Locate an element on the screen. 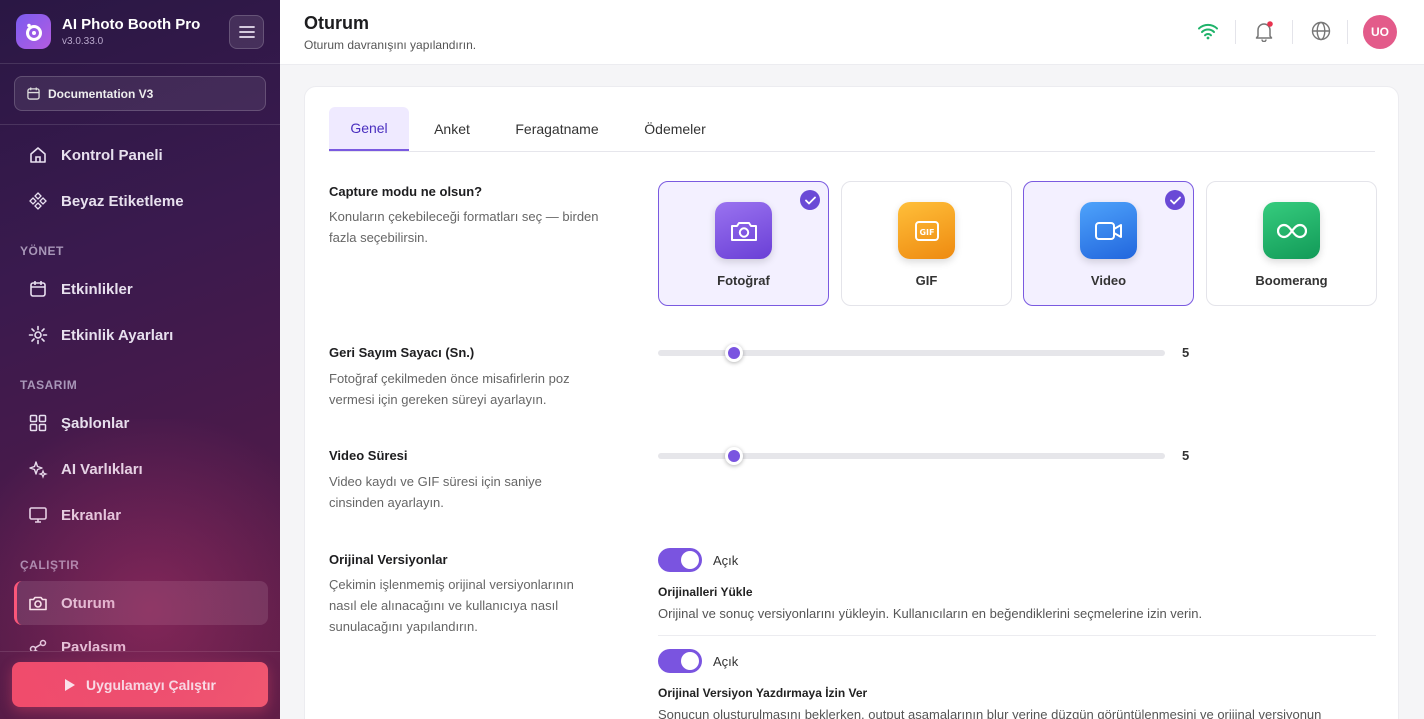 The width and height of the screenshot is (1424, 719). tab-anket: Anket is located at coordinates (452, 129).